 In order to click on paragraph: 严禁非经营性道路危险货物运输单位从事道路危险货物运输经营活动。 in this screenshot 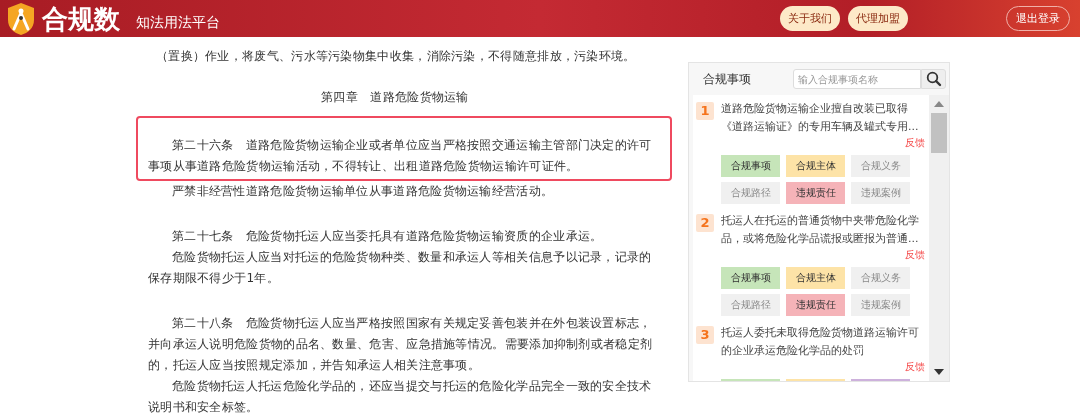, I will do `click(363, 191)`.